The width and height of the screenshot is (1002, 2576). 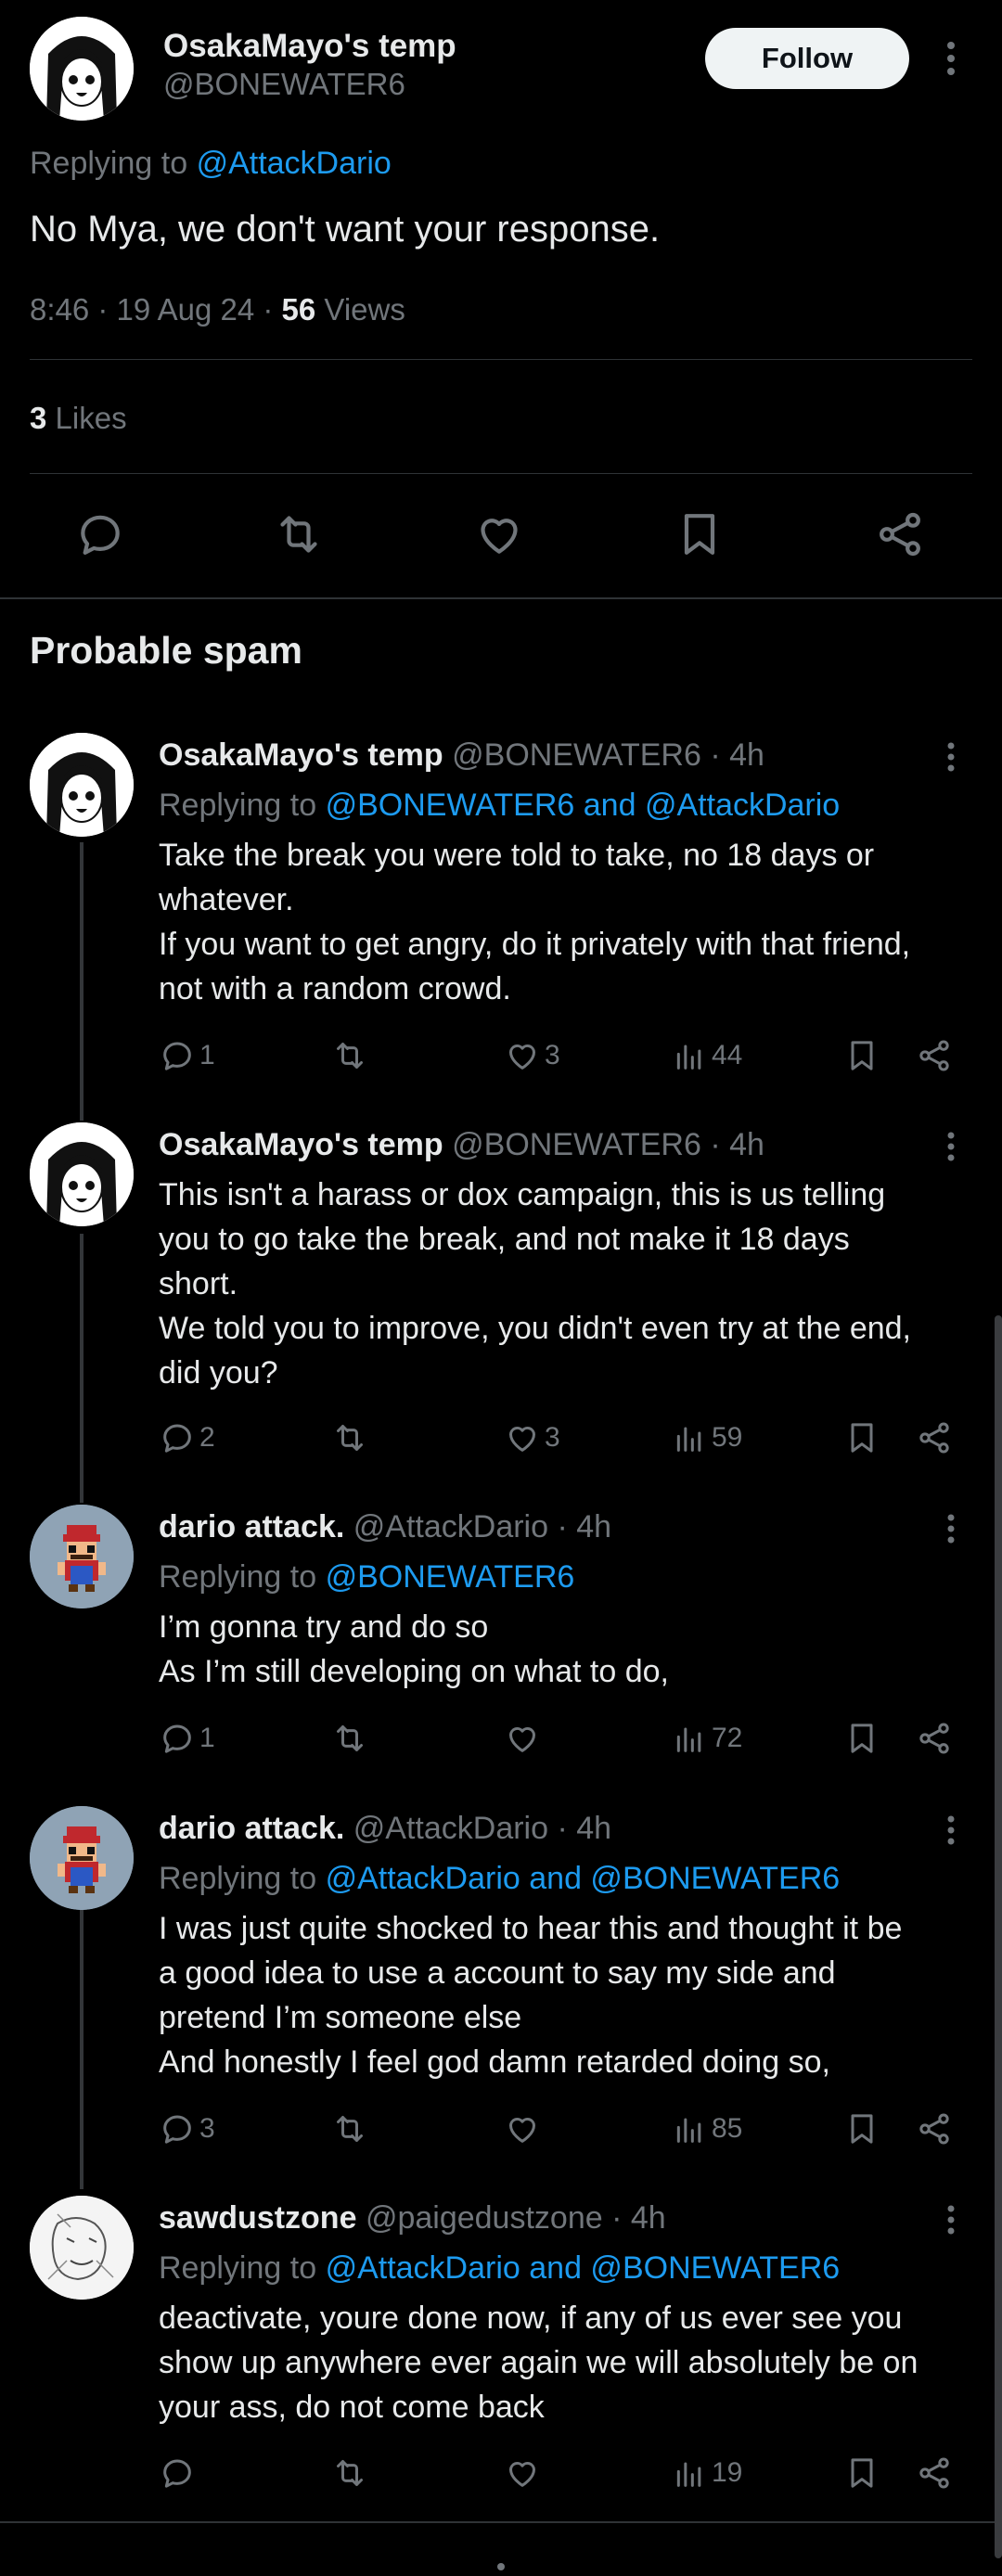 I want to click on views-action: 72, so click(x=706, y=1738).